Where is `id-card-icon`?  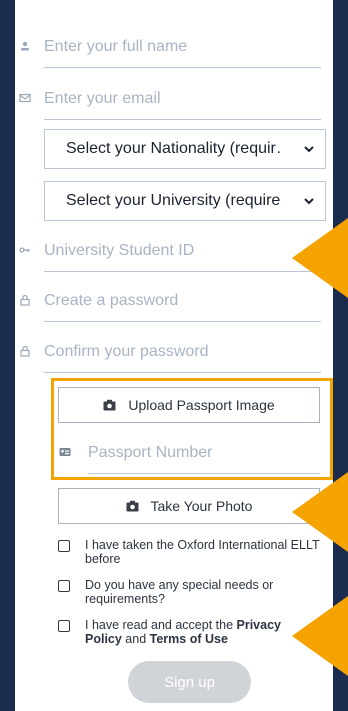 id-card-icon is located at coordinates (65, 452).